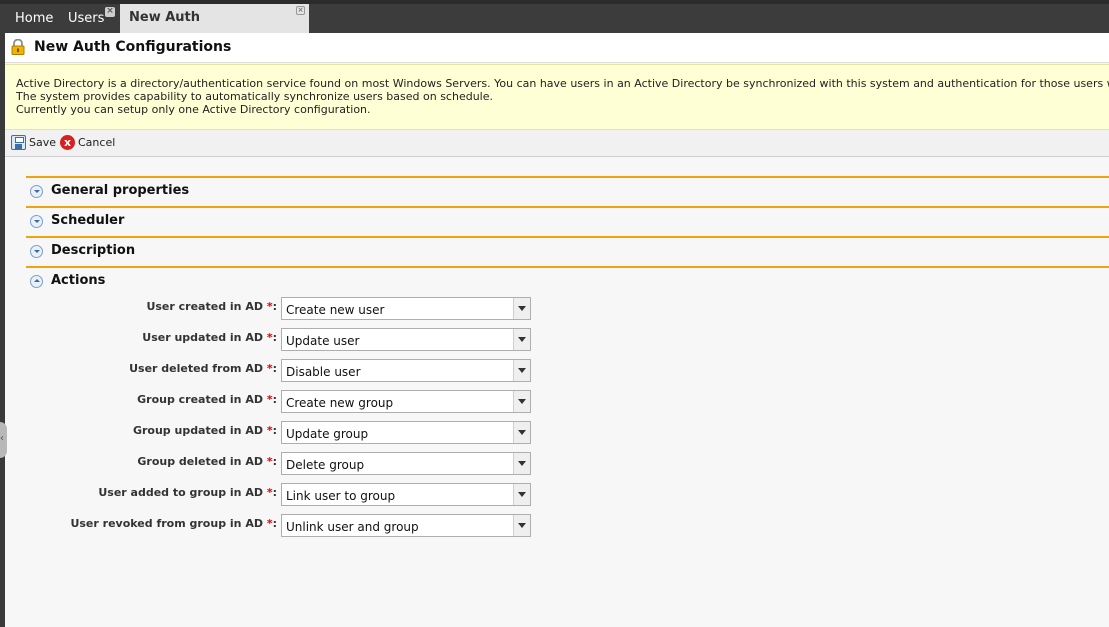 This screenshot has height=627, width=1109. I want to click on cancel-label: Cancel, so click(97, 142).